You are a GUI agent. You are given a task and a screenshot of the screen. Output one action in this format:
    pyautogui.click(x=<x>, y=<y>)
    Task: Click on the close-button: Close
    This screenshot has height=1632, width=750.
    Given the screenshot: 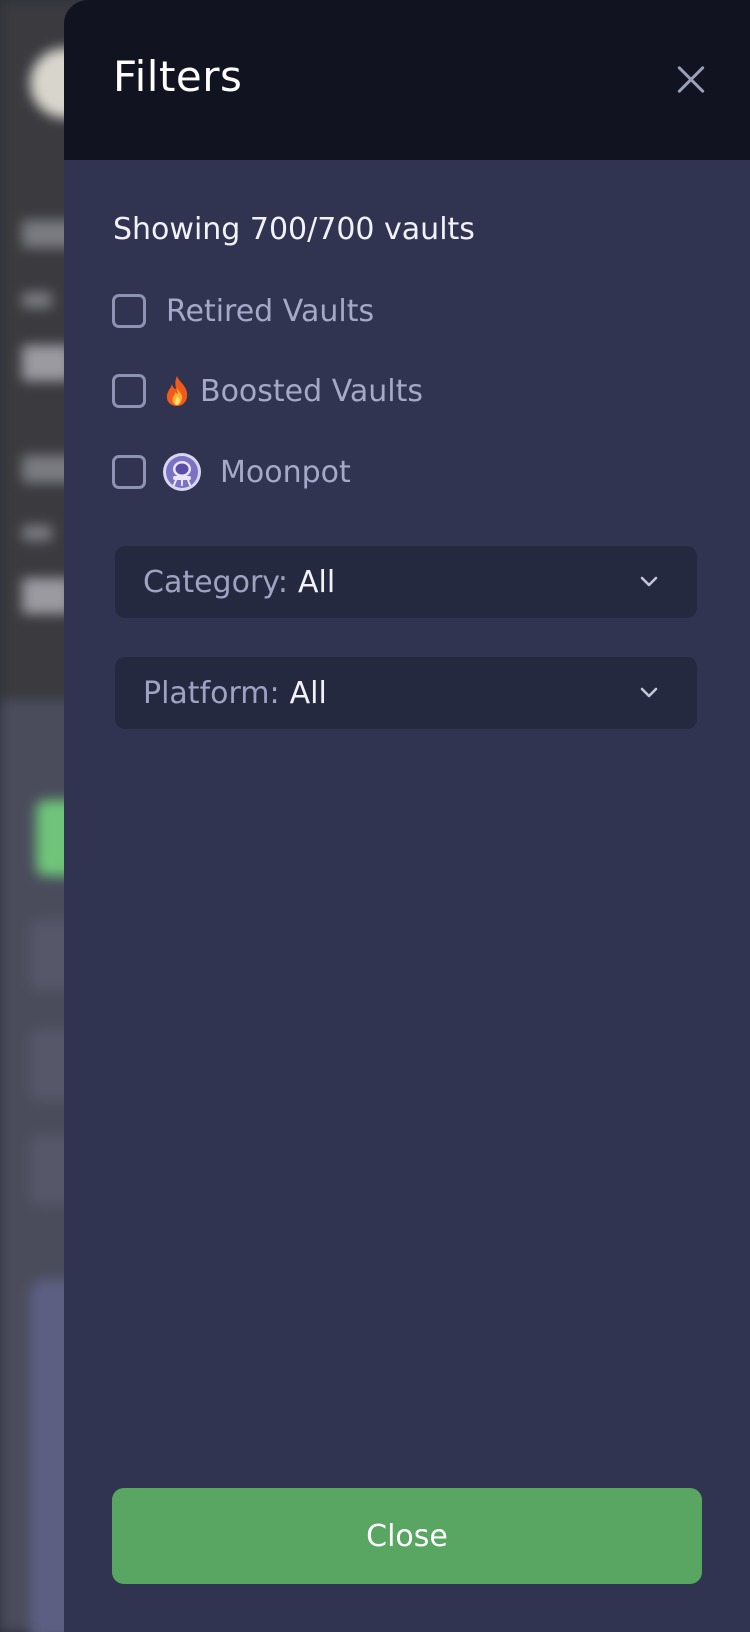 What is the action you would take?
    pyautogui.click(x=407, y=1536)
    